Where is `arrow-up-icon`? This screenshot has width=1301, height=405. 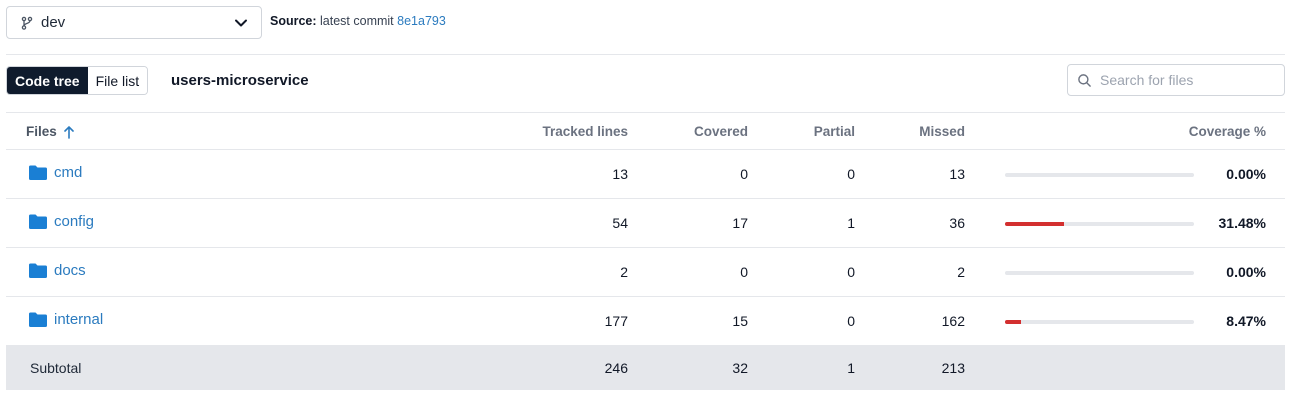 arrow-up-icon is located at coordinates (68, 132).